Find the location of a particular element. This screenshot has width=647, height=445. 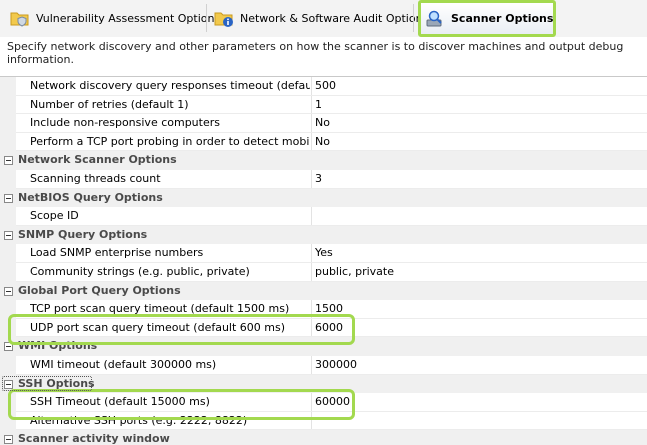

property-name: SSH Timeout (default 15000 ms) is located at coordinates (120, 402).